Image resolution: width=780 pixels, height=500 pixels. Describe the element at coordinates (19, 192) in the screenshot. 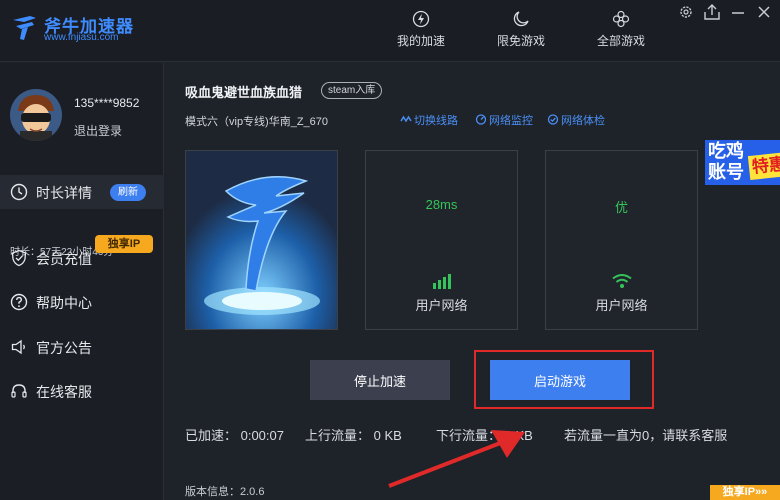

I see `clock-icon` at that location.